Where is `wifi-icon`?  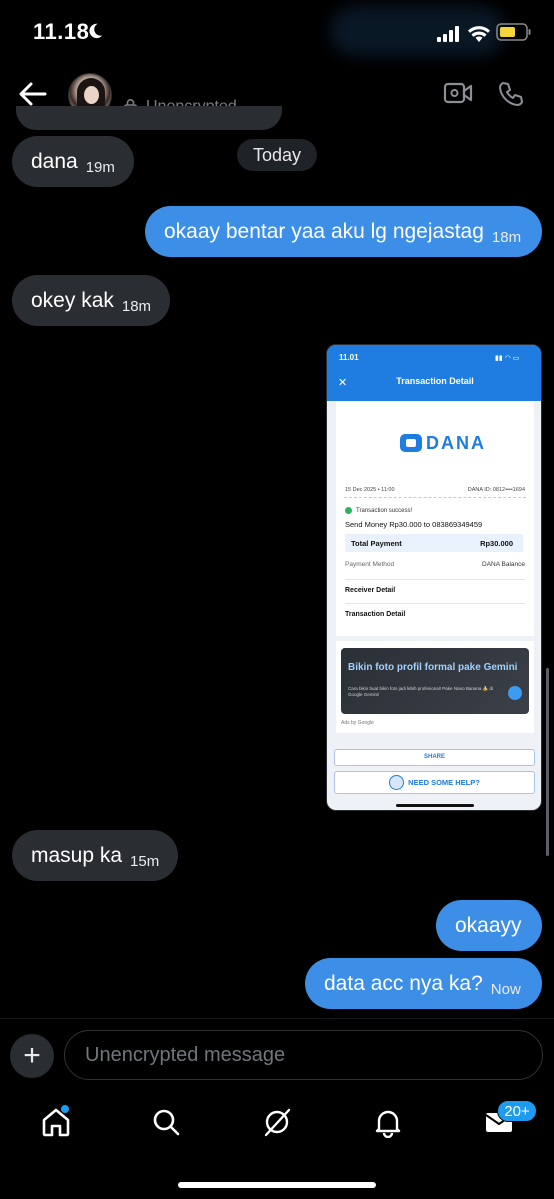
wifi-icon is located at coordinates (479, 34).